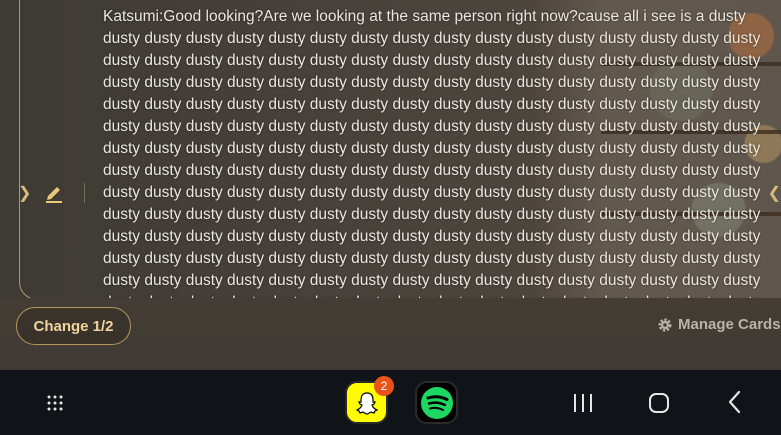 The image size is (781, 435). Describe the element at coordinates (73, 326) in the screenshot. I see `change-button: Change 1/2` at that location.